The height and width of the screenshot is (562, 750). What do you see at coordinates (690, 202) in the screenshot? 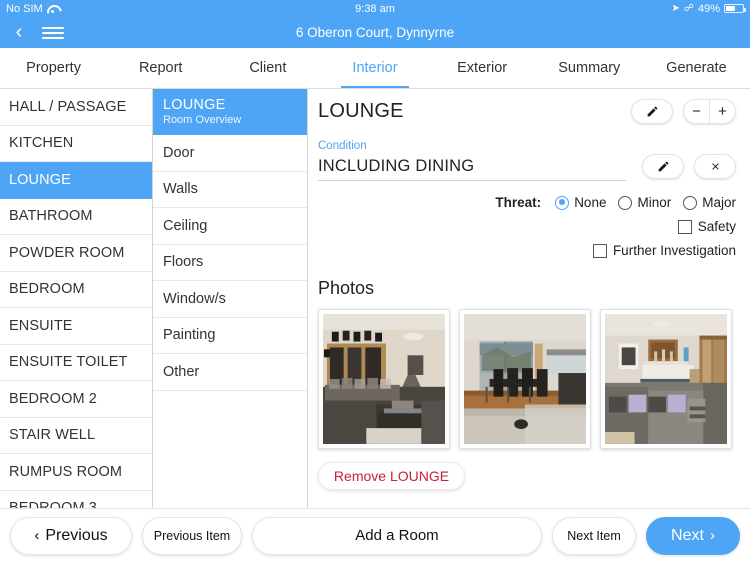
I see `radio-major-icon` at bounding box center [690, 202].